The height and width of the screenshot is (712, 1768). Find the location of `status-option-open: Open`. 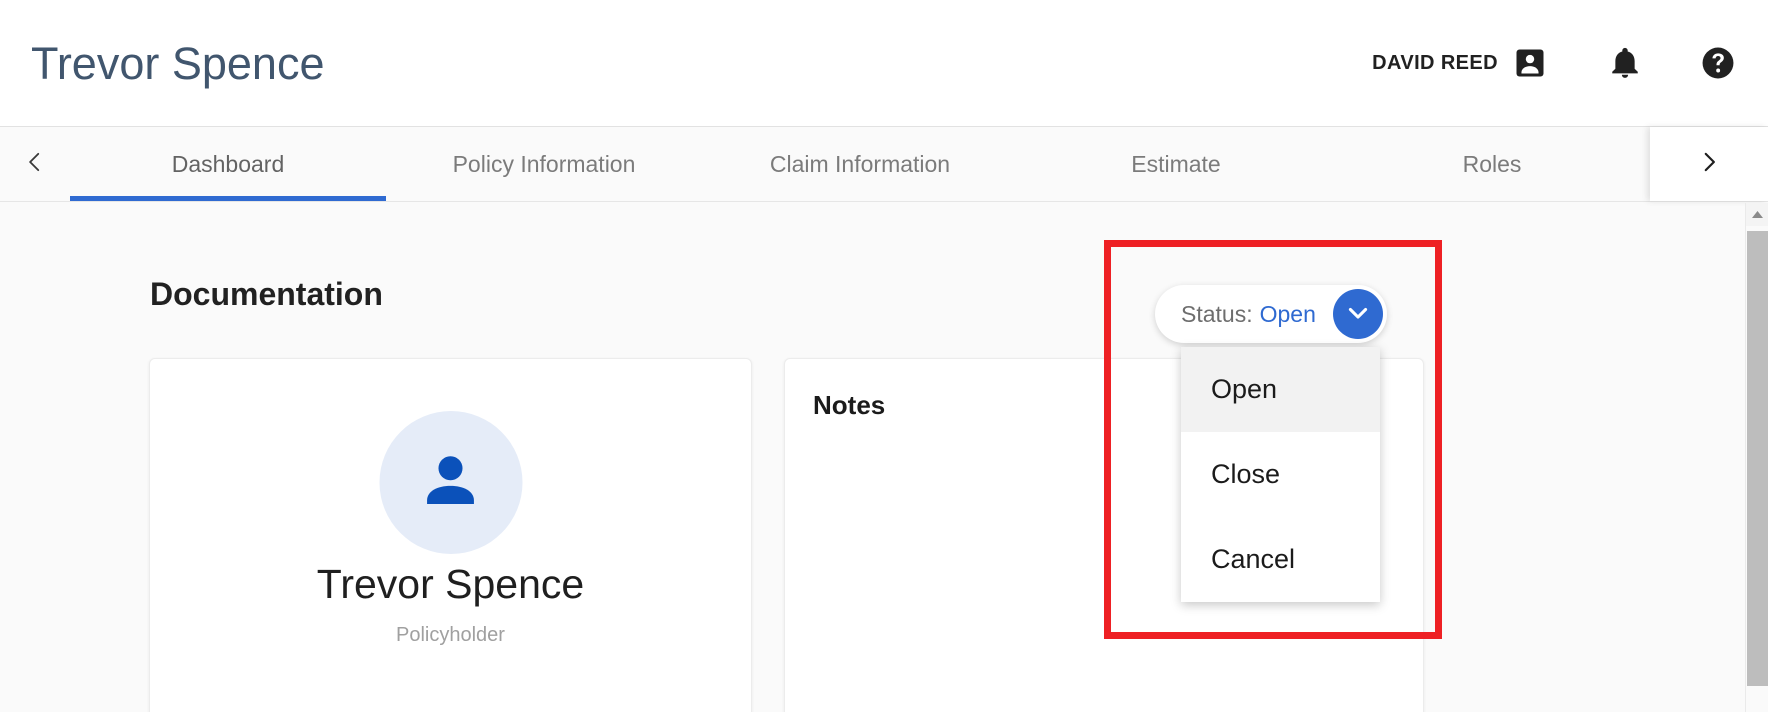

status-option-open: Open is located at coordinates (1280, 389).